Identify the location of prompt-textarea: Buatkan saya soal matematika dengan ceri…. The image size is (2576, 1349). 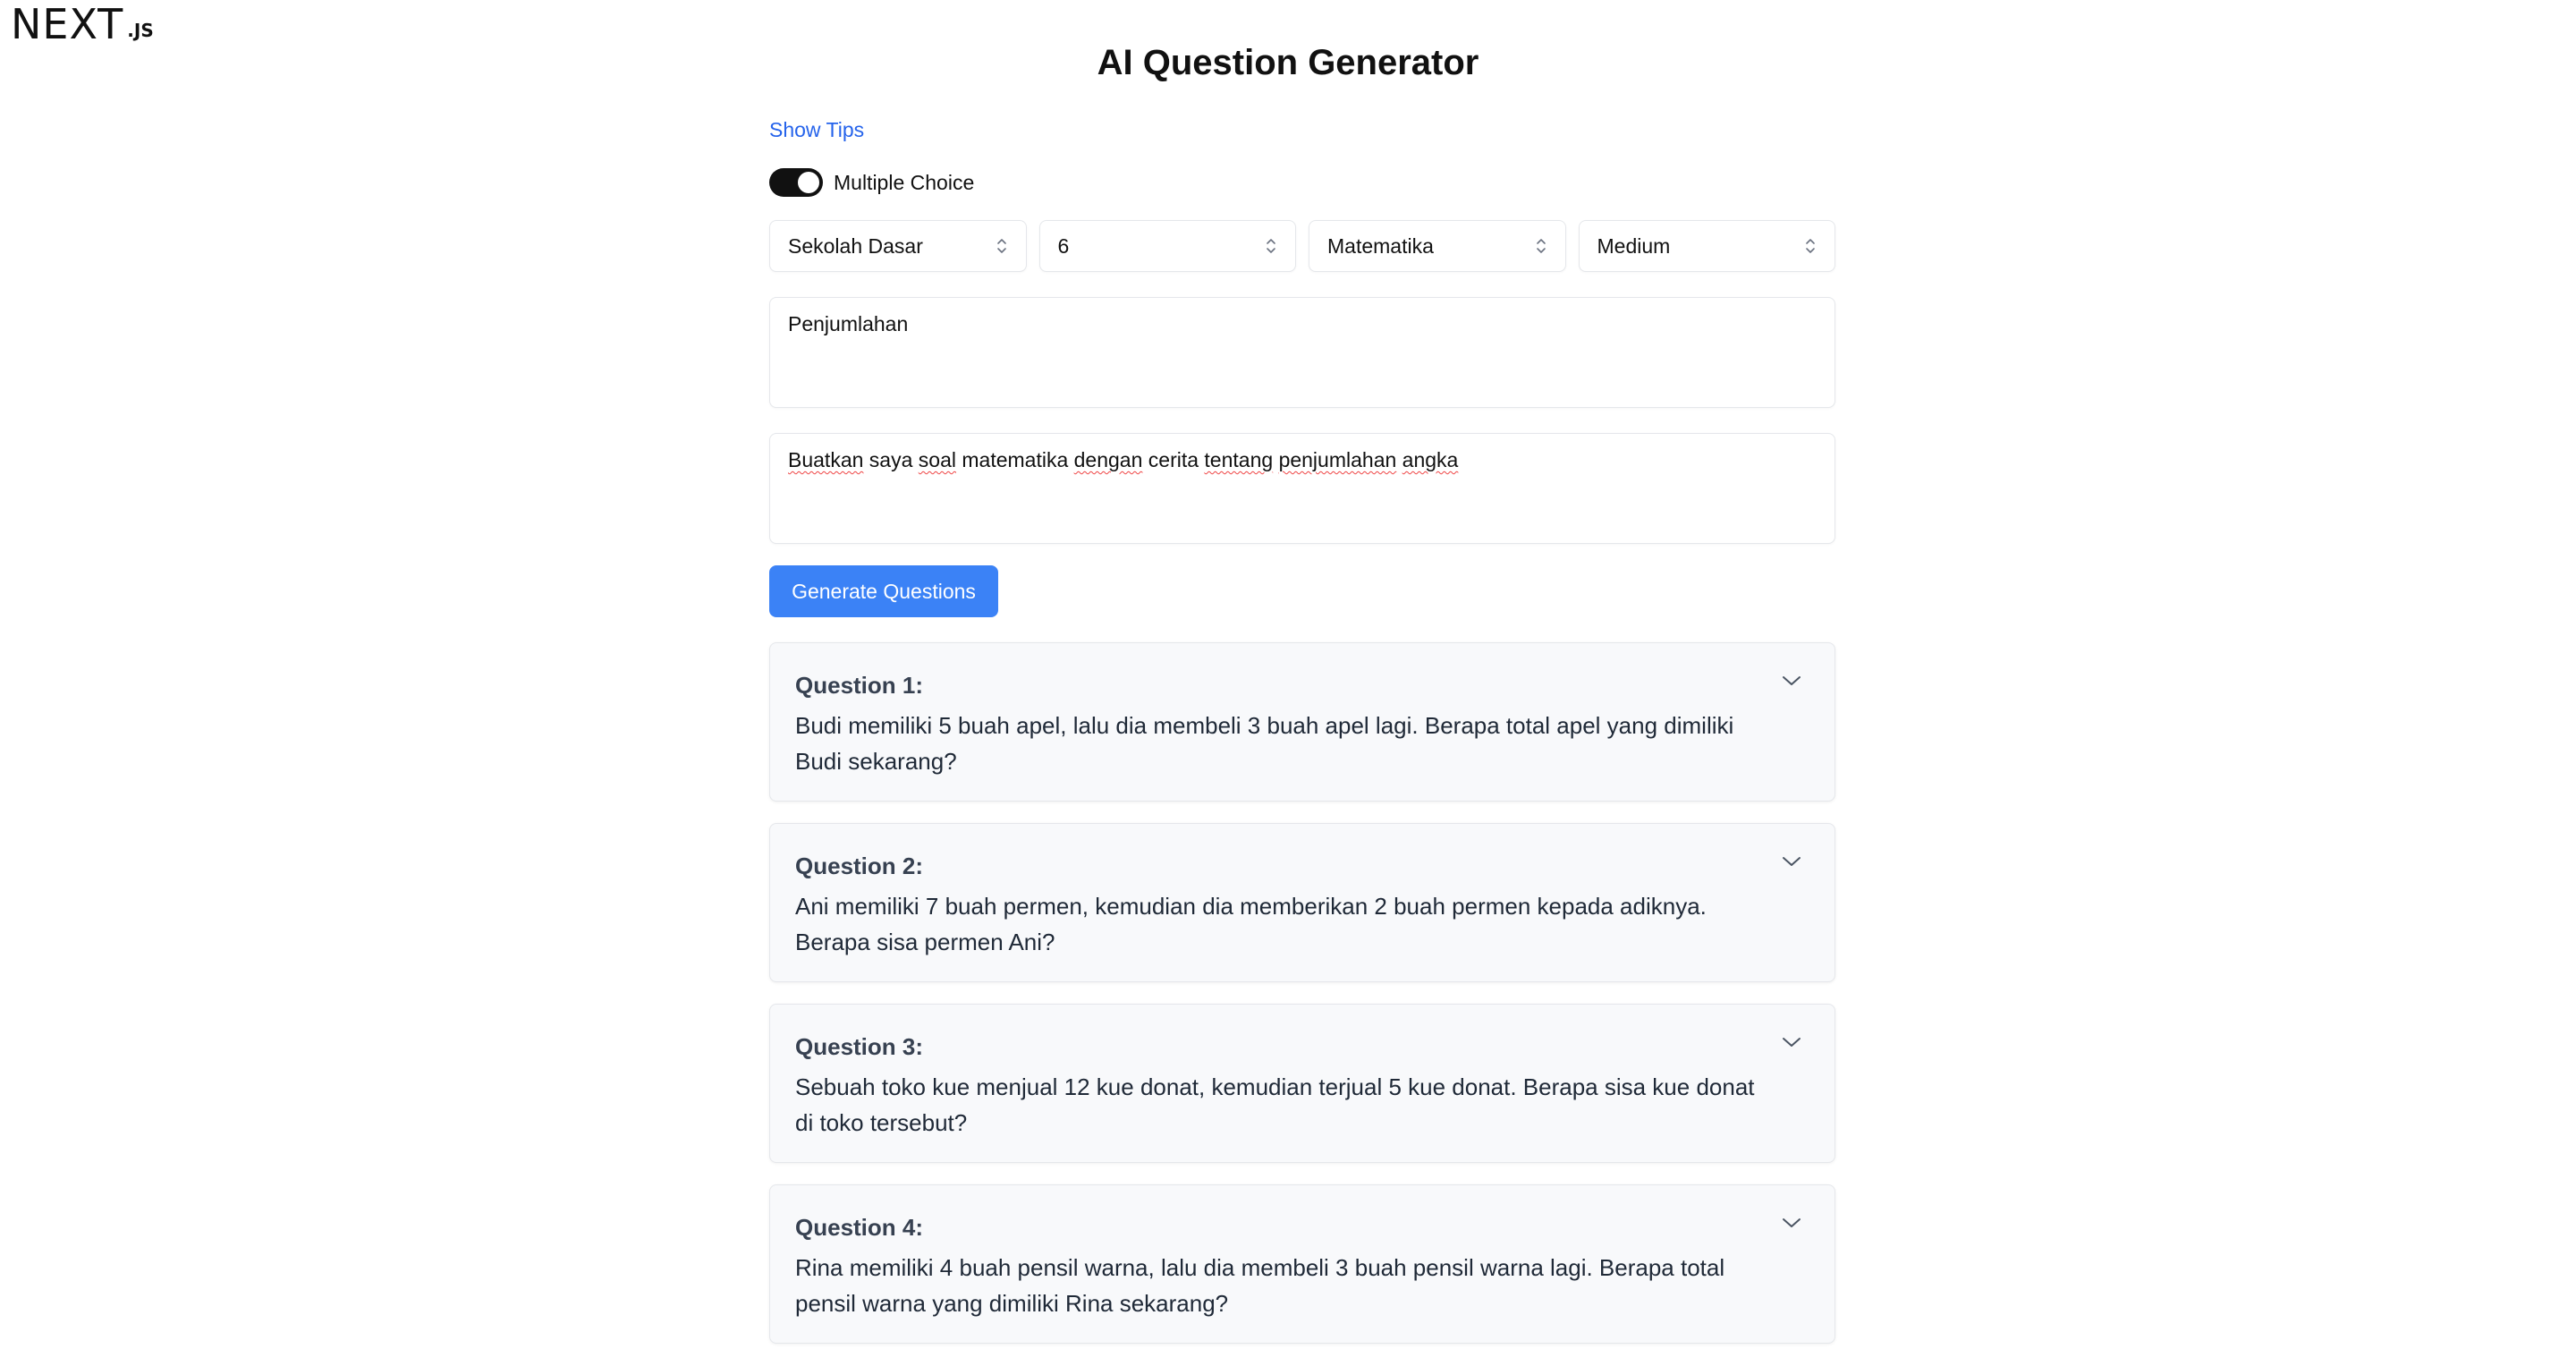
(1302, 488).